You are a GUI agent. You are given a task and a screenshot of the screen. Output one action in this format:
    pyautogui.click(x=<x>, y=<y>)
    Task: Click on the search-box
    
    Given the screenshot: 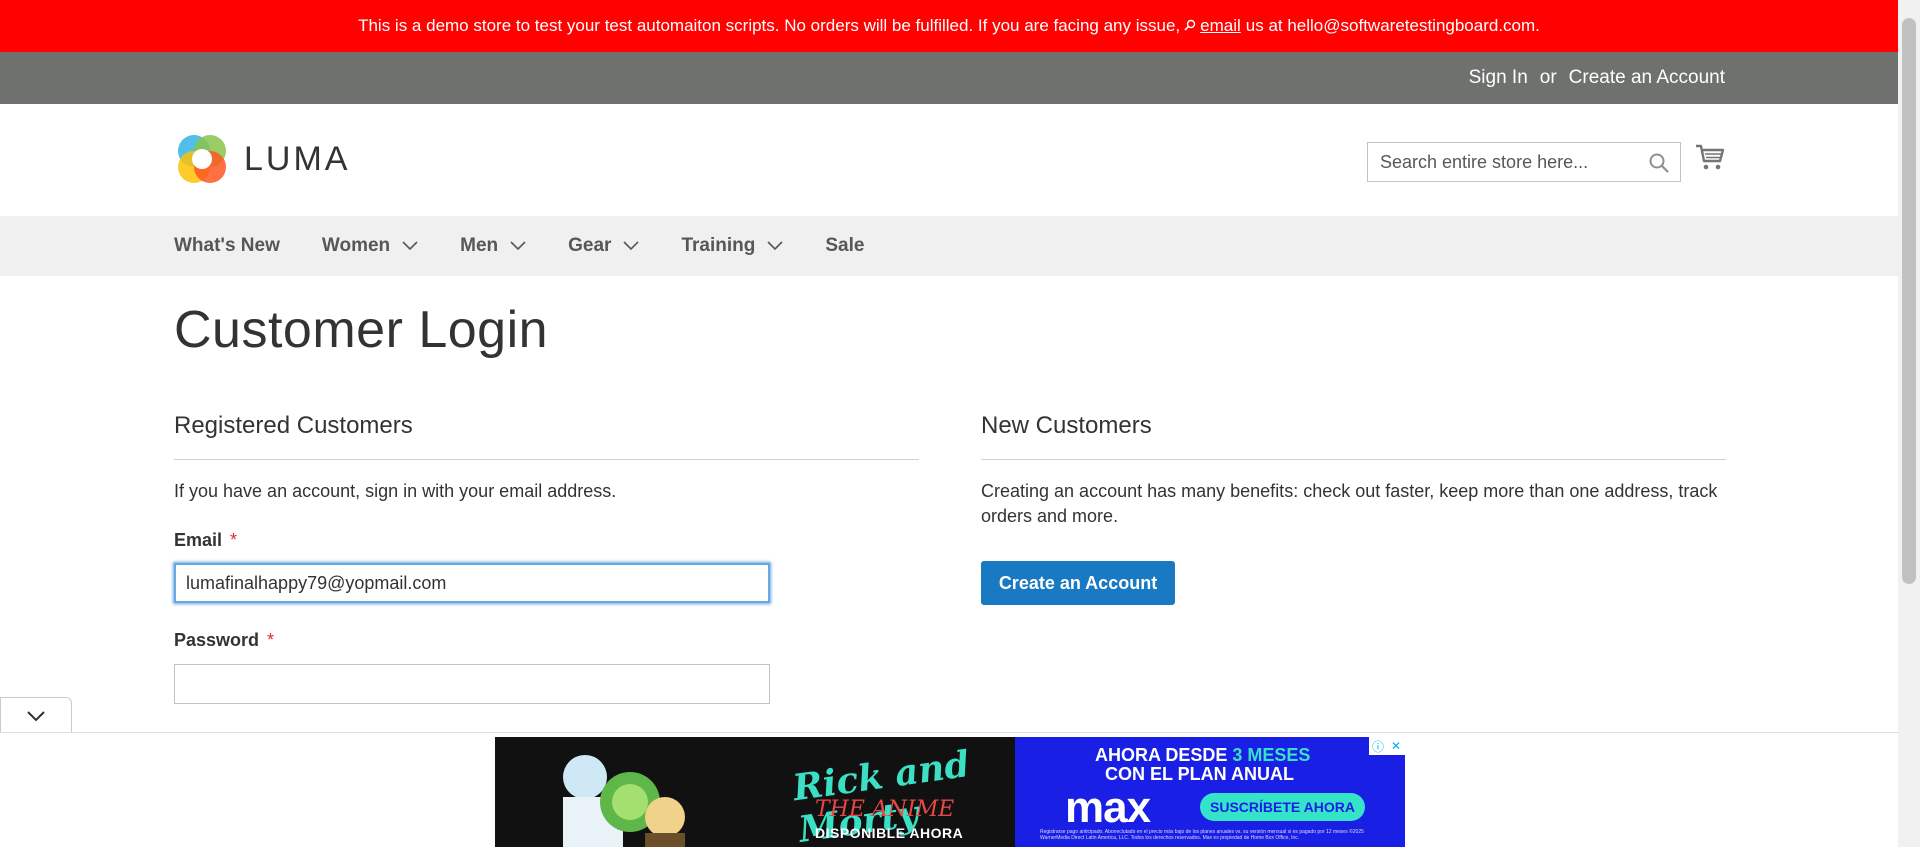 What is the action you would take?
    pyautogui.click(x=1524, y=162)
    